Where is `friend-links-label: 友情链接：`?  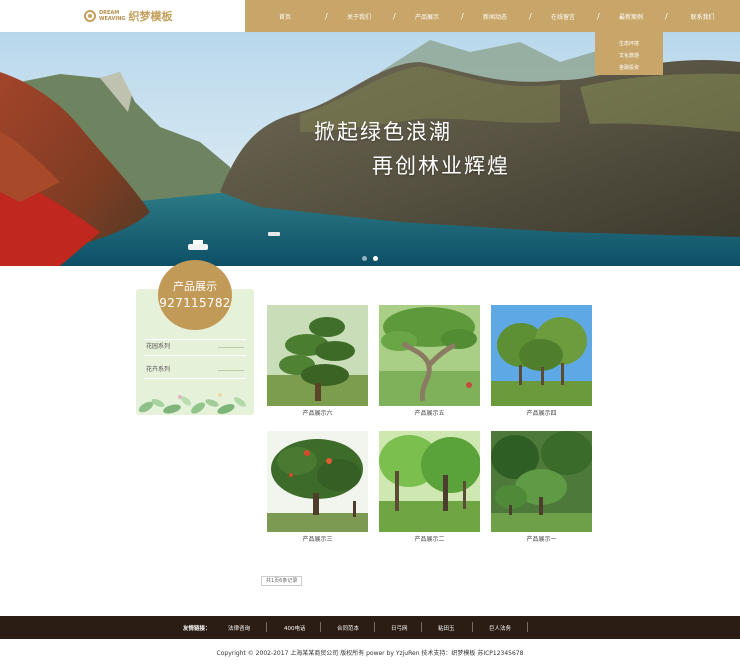
friend-links-label: 友情链接： is located at coordinates (197, 629).